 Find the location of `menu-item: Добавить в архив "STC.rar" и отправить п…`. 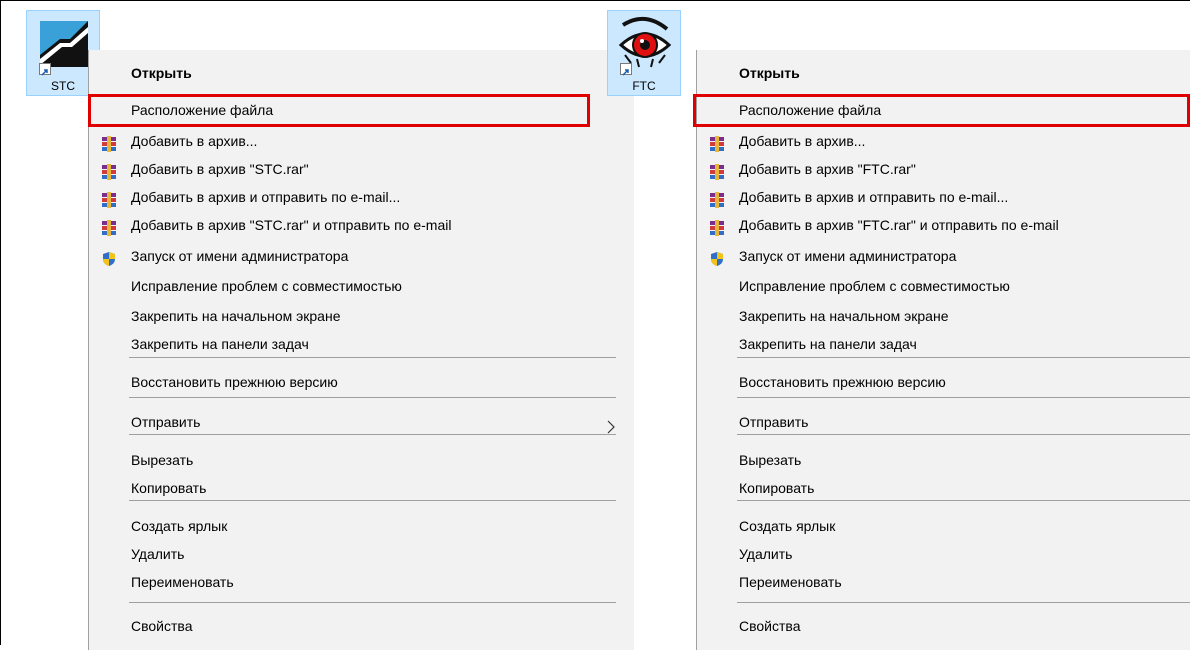

menu-item: Добавить в архив "STC.rar" и отправить п… is located at coordinates (361, 225).